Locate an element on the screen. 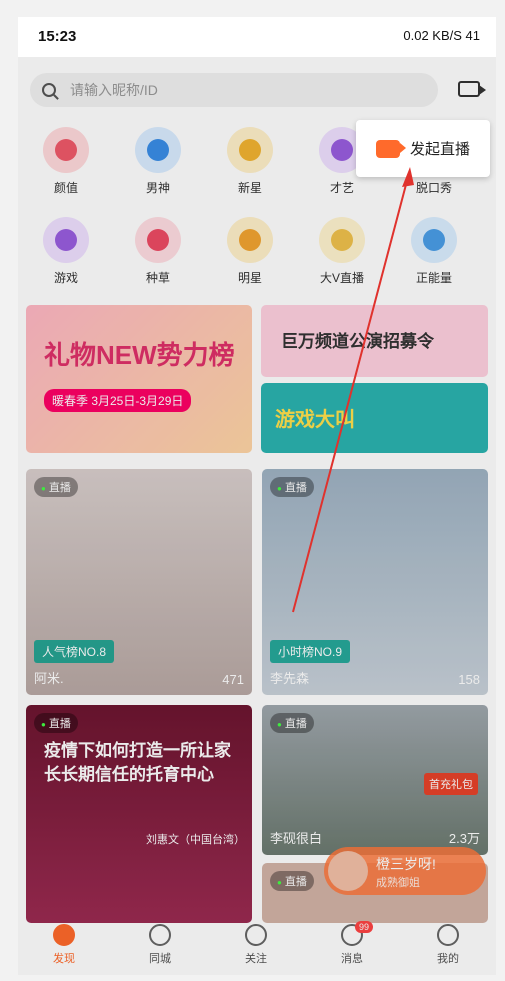  live-camera-icon is located at coordinates (391, 148).